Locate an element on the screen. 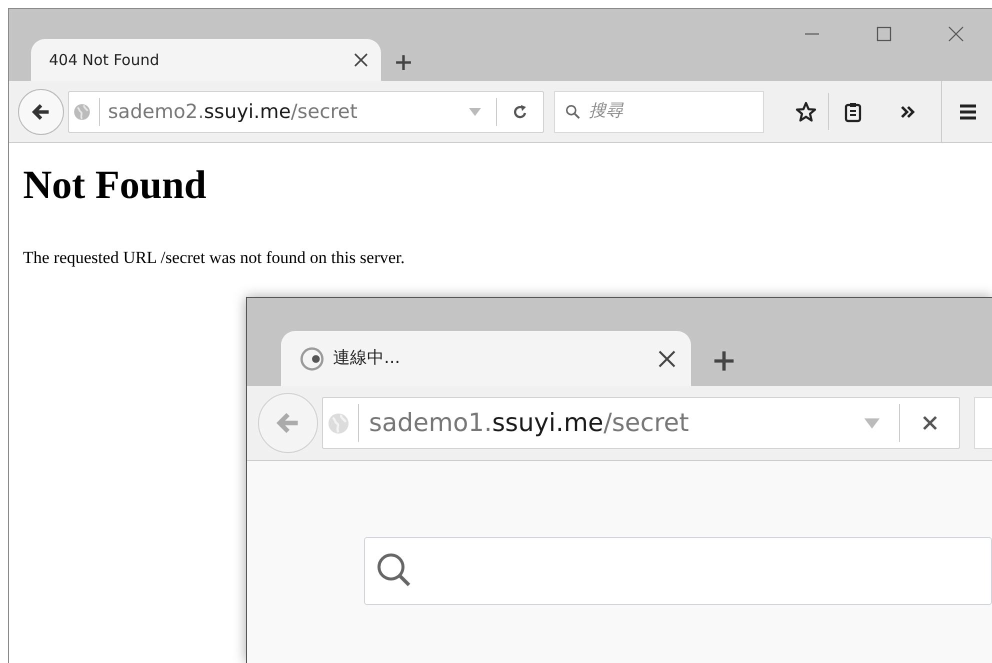 Image resolution: width=992 pixels, height=663 pixels. minimize-icon is located at coordinates (812, 34).